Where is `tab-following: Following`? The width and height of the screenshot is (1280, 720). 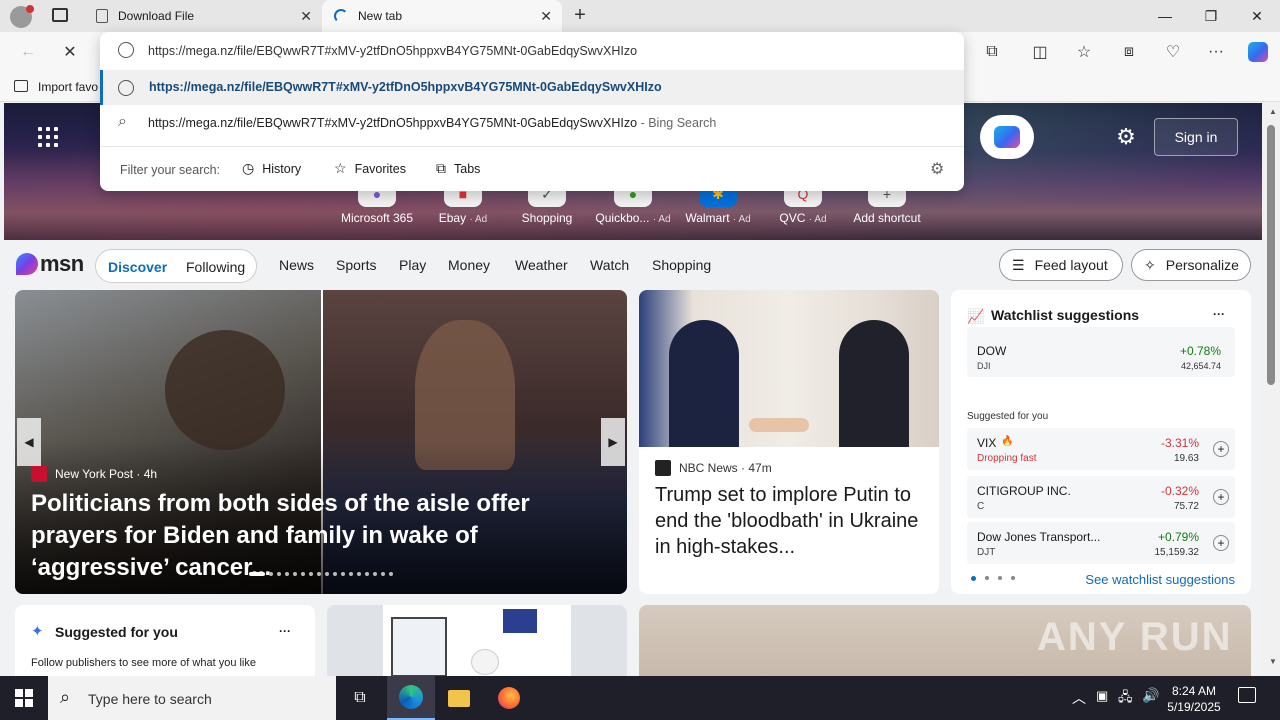
tab-following: Following is located at coordinates (215, 267).